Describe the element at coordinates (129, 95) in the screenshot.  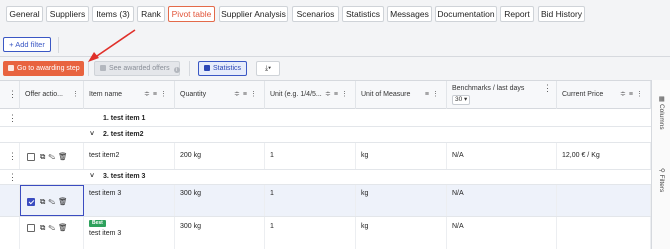
I see `column-item-name: Item name ≑≡⋮` at that location.